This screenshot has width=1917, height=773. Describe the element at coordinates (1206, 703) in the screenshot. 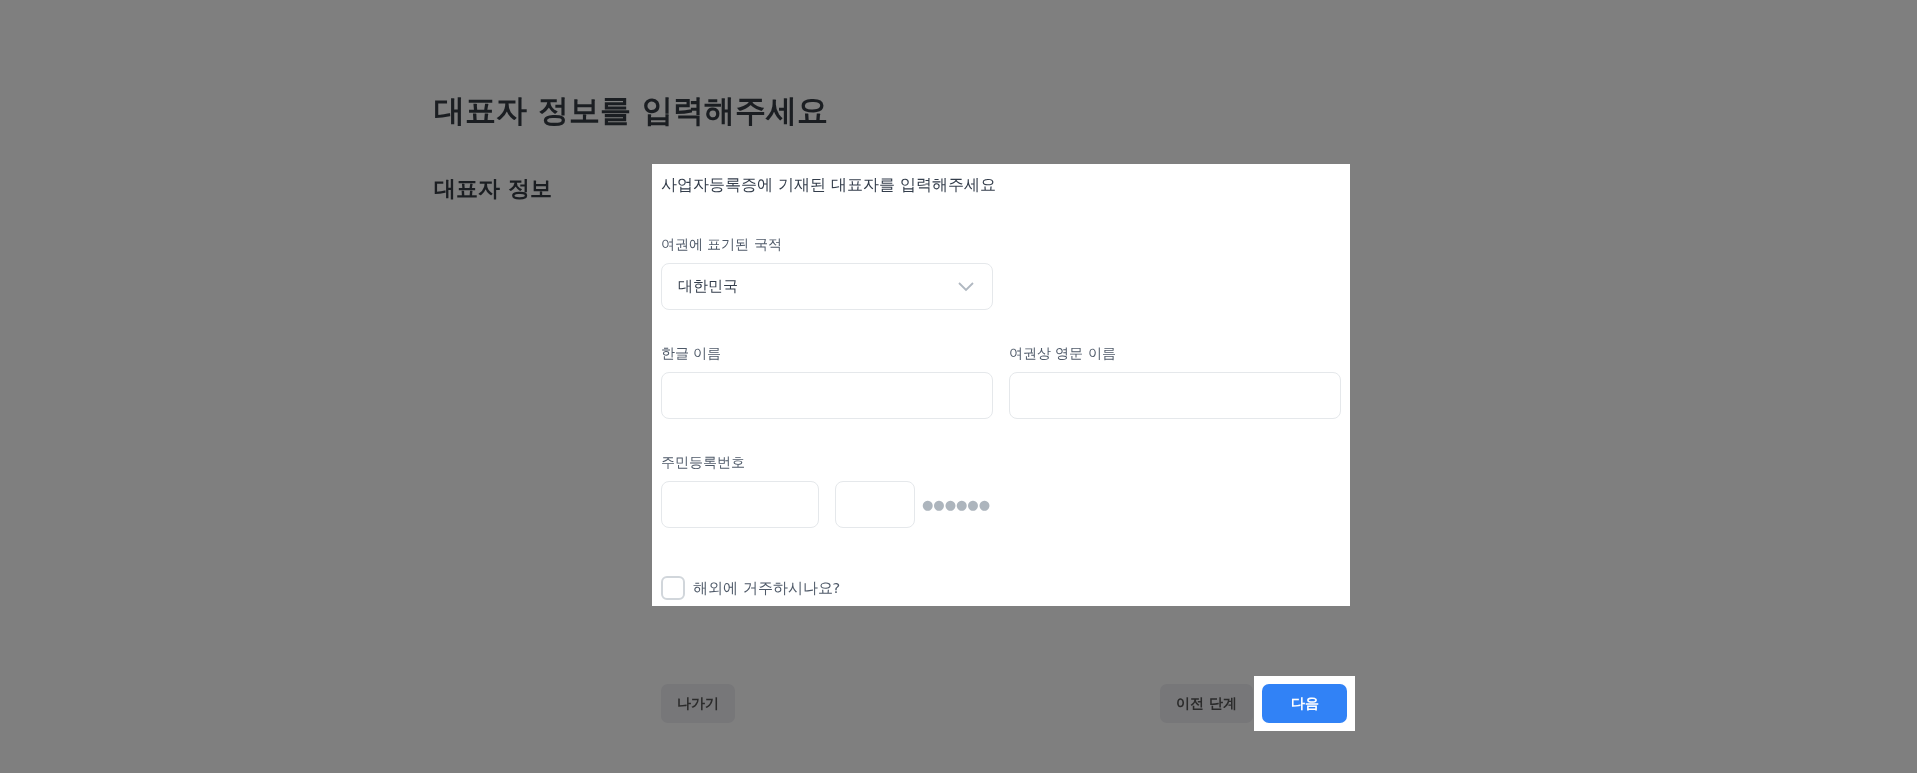

I see `back-button: 이전 단계` at that location.